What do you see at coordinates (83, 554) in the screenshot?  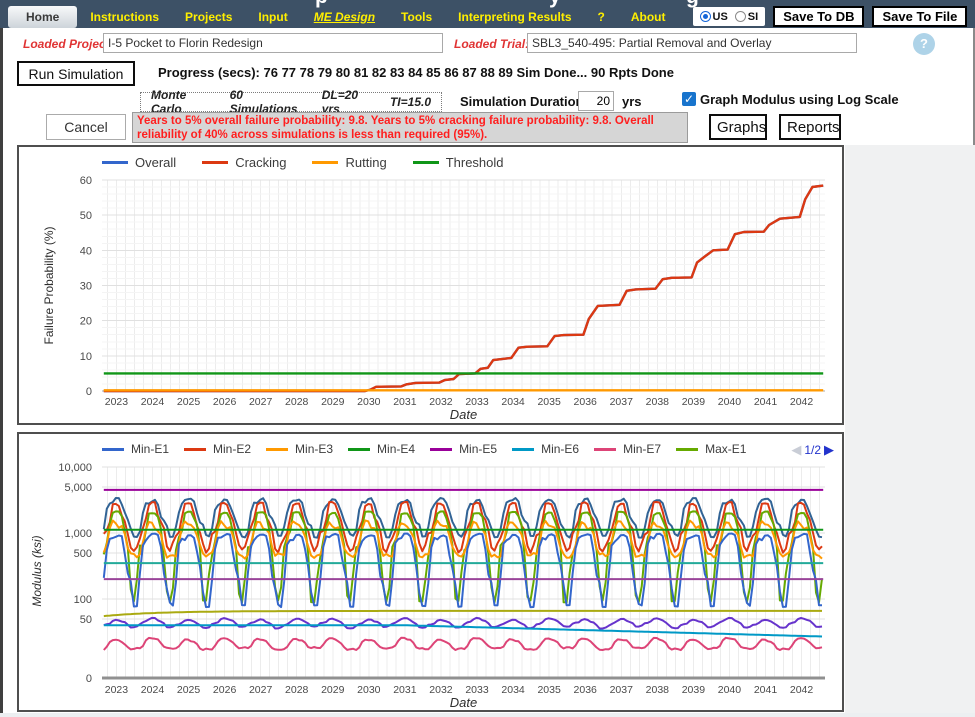 I see `svg-text: 500` at bounding box center [83, 554].